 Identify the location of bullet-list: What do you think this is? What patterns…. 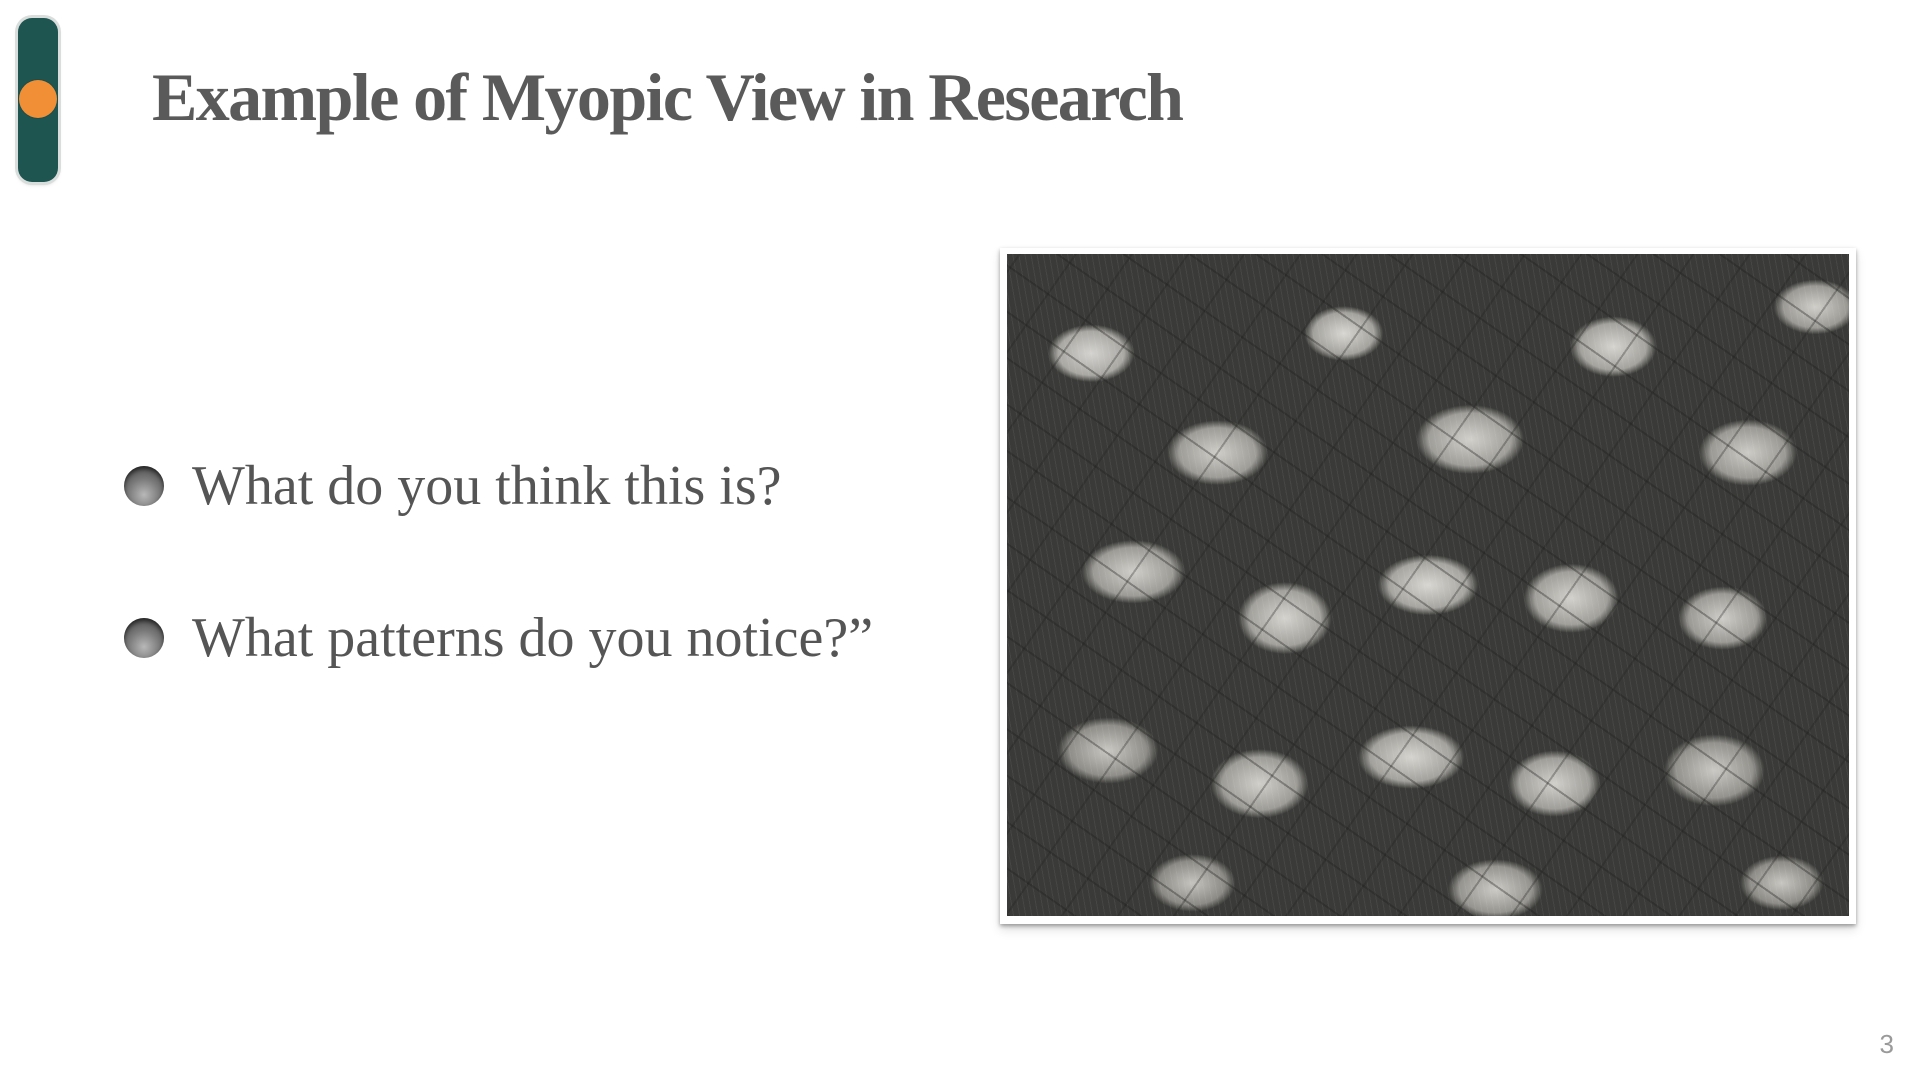
(498, 602).